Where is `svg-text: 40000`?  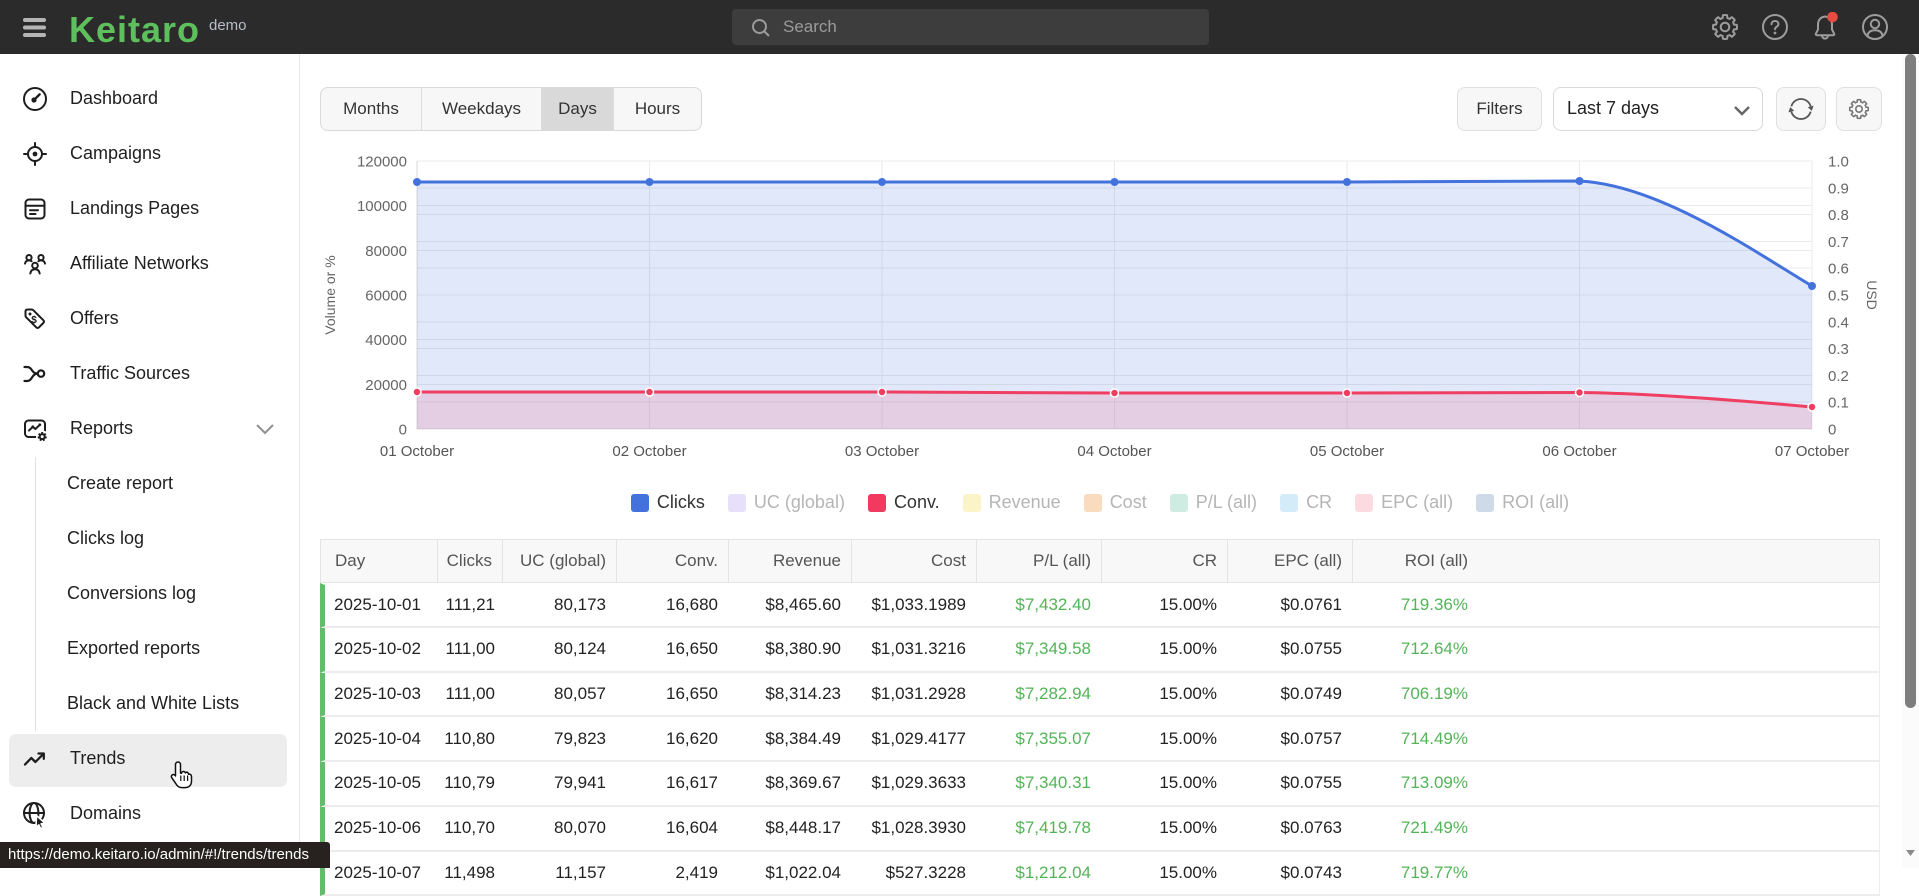
svg-text: 40000 is located at coordinates (386, 340).